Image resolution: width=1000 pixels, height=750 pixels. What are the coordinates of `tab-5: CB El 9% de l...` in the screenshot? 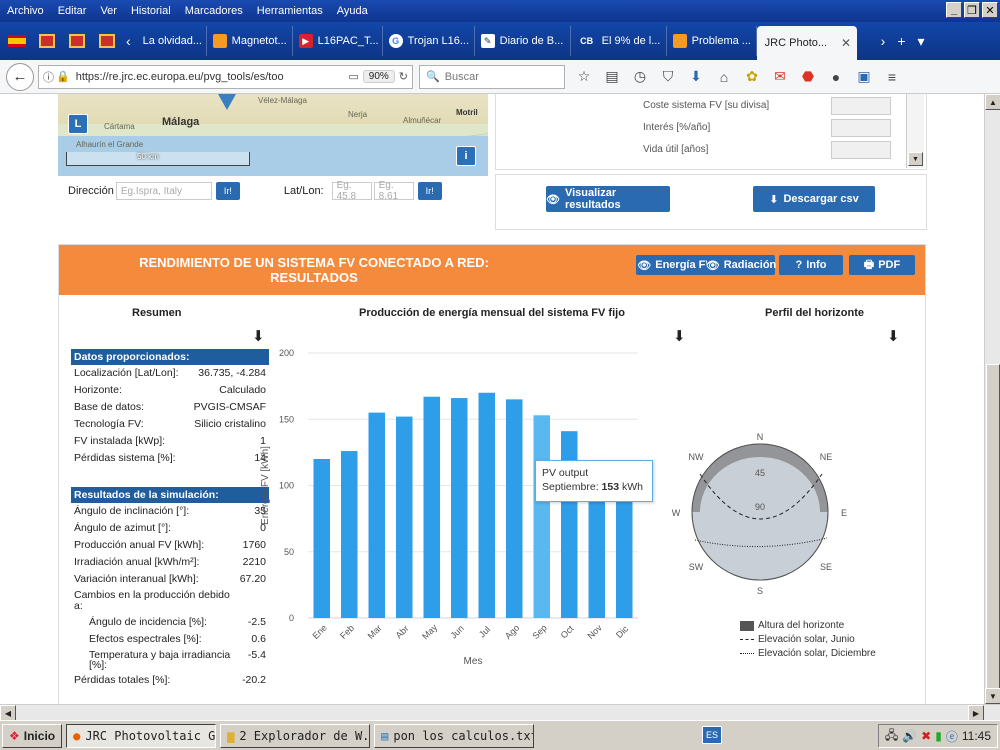 It's located at (619, 41).